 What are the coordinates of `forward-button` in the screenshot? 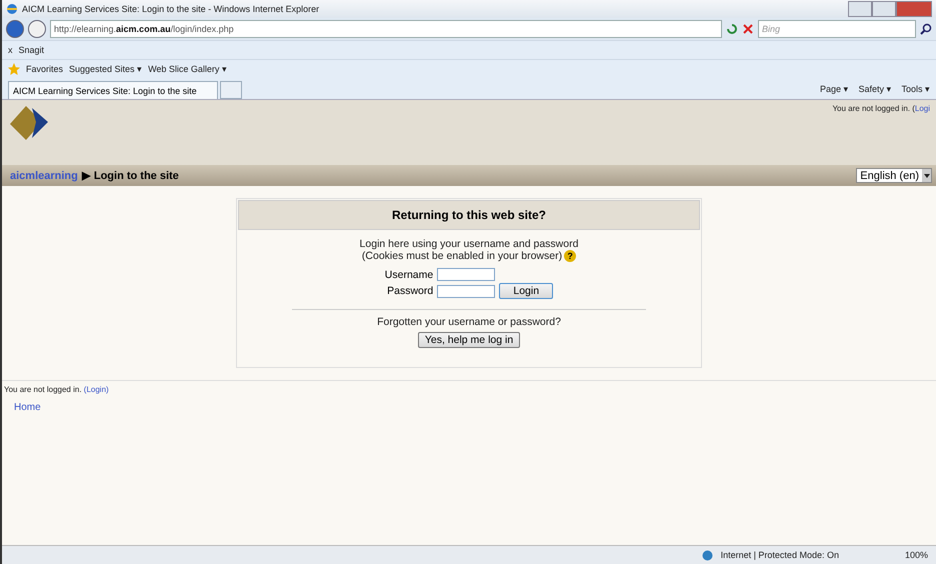 It's located at (37, 29).